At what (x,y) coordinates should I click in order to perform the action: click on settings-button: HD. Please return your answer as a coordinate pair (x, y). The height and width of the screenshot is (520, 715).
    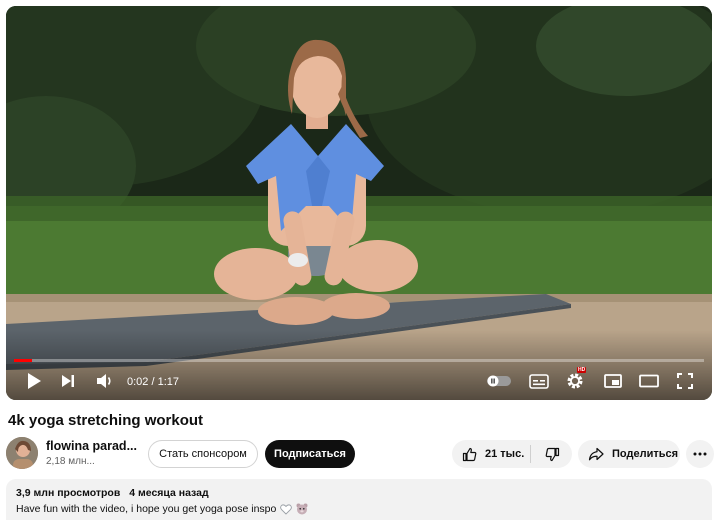
    Looking at the image, I should click on (575, 379).